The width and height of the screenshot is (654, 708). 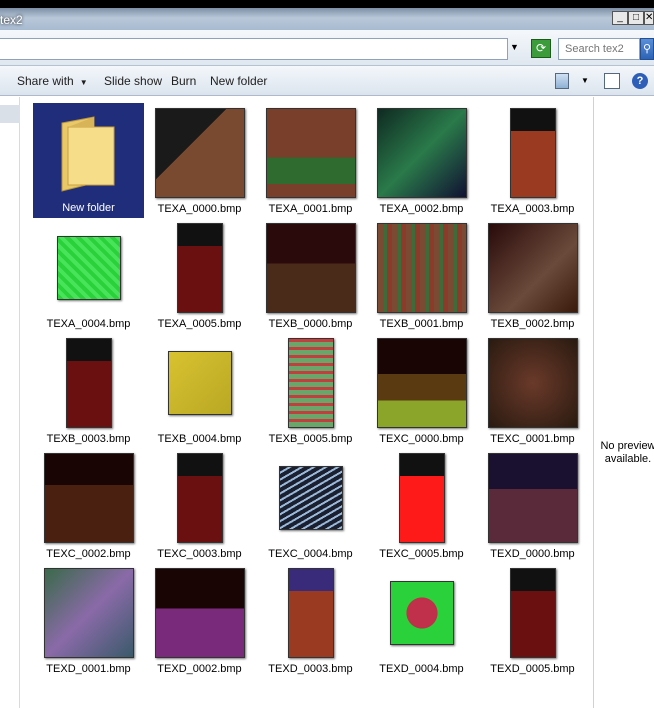 What do you see at coordinates (11, 20) in the screenshot?
I see `window-title: tex2` at bounding box center [11, 20].